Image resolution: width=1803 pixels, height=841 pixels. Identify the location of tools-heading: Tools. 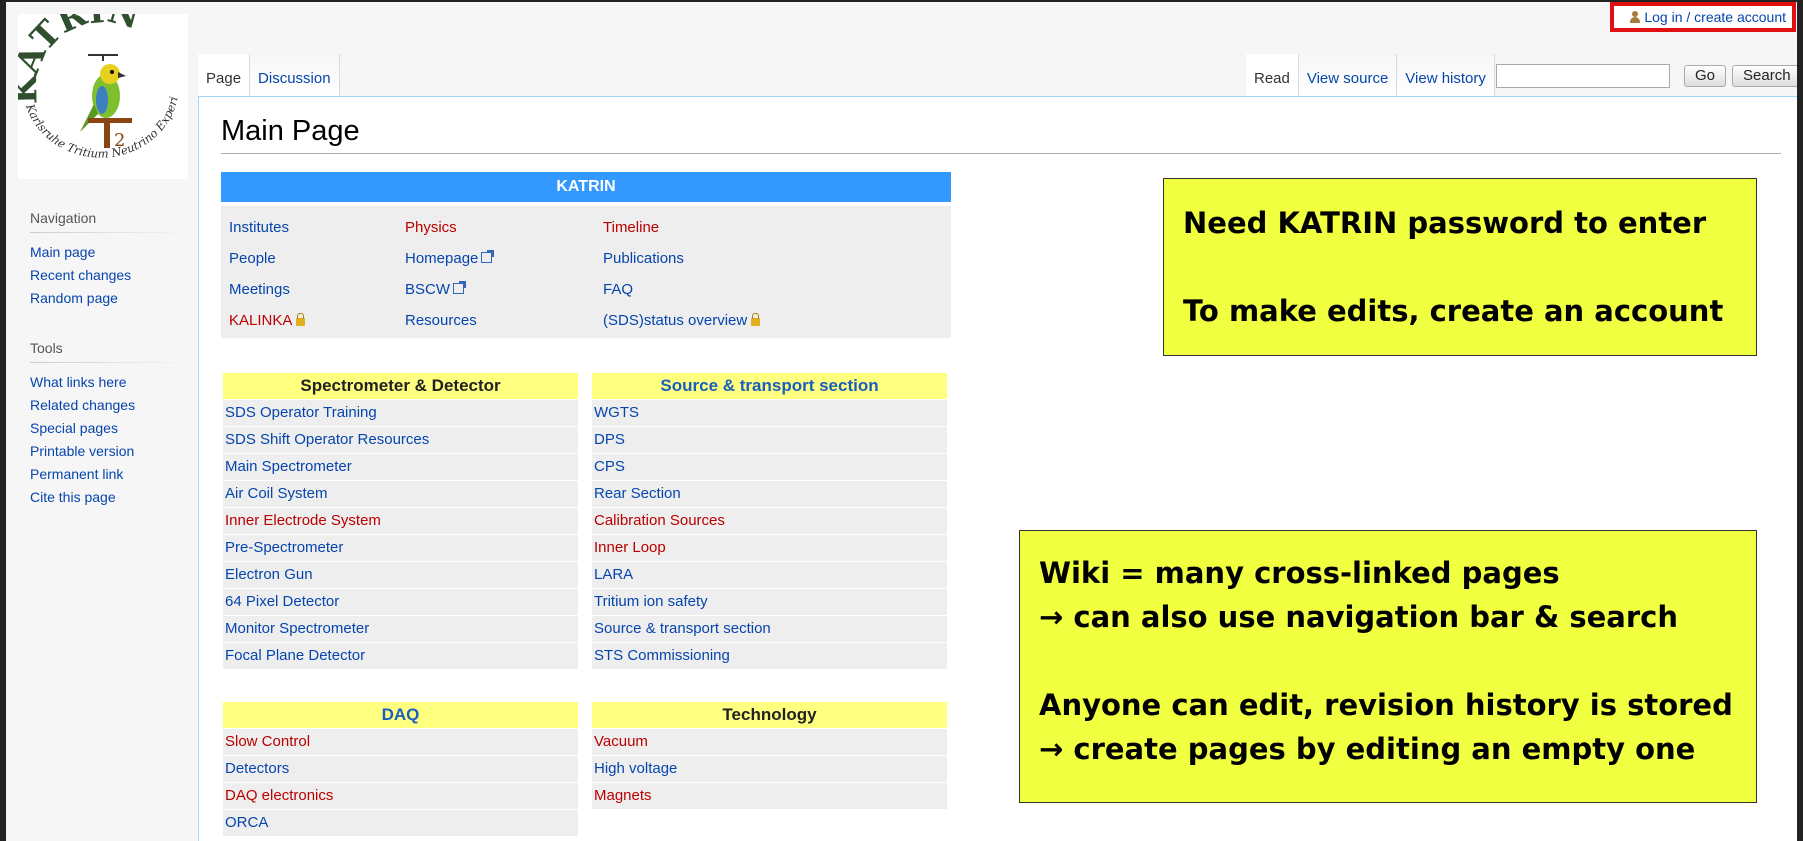
(46, 348).